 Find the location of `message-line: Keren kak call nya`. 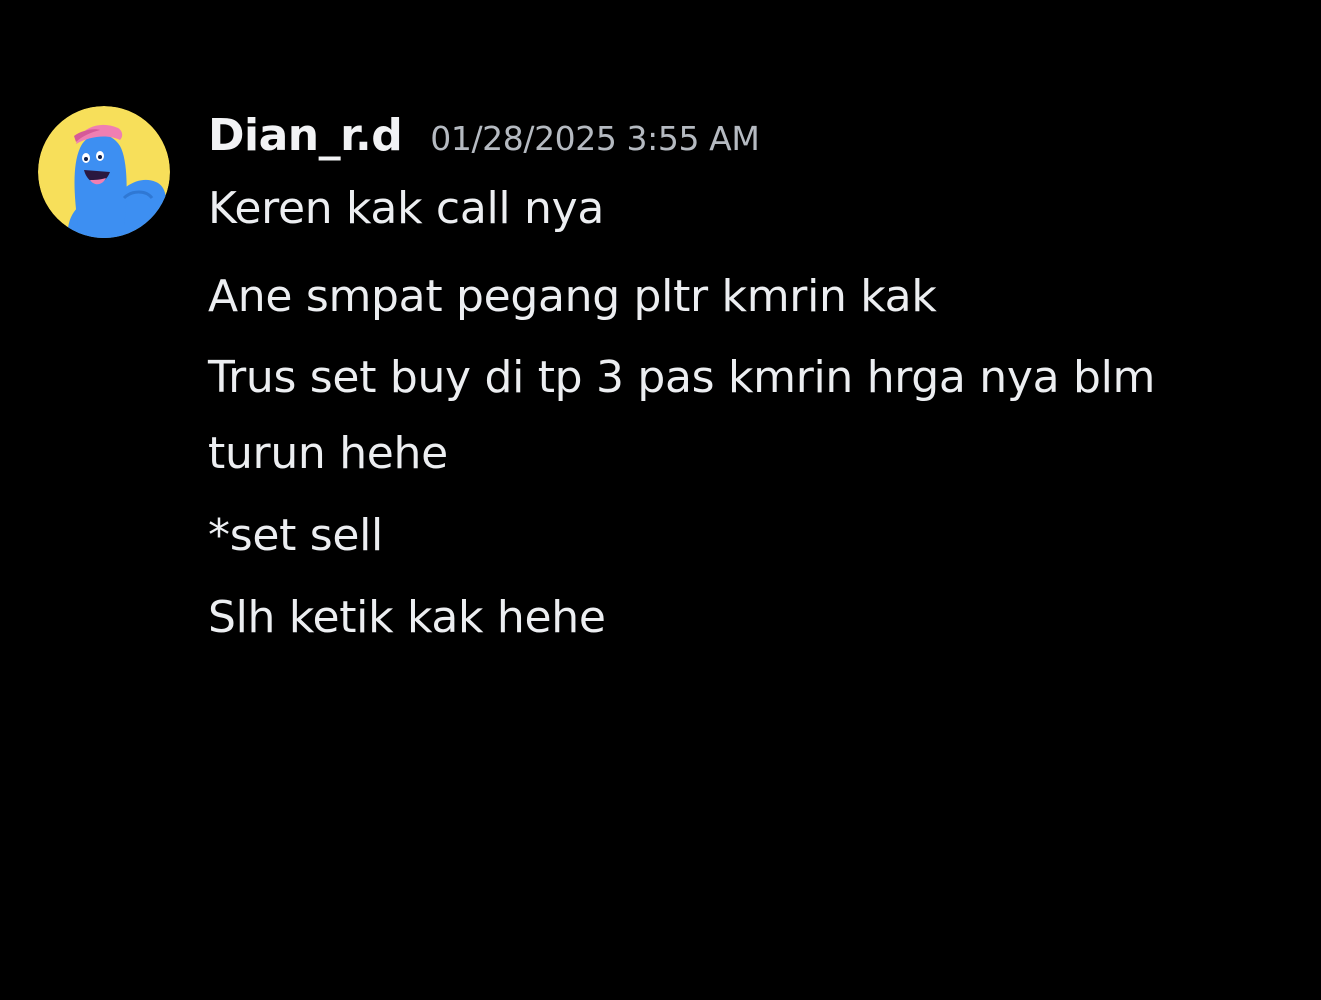

message-line: Keren kak call nya is located at coordinates (708, 209).